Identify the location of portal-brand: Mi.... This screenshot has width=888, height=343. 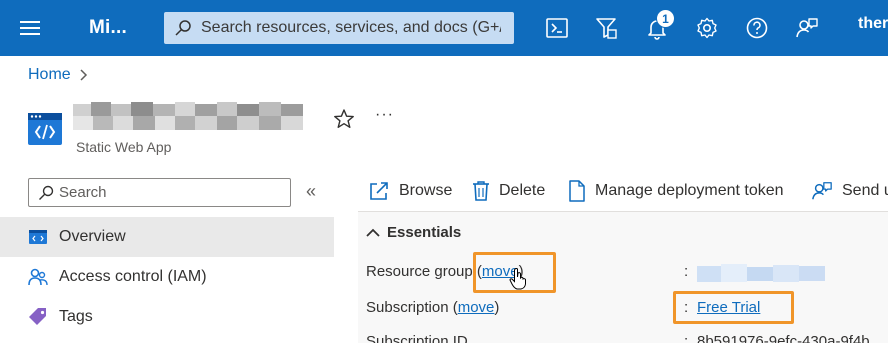
(108, 28).